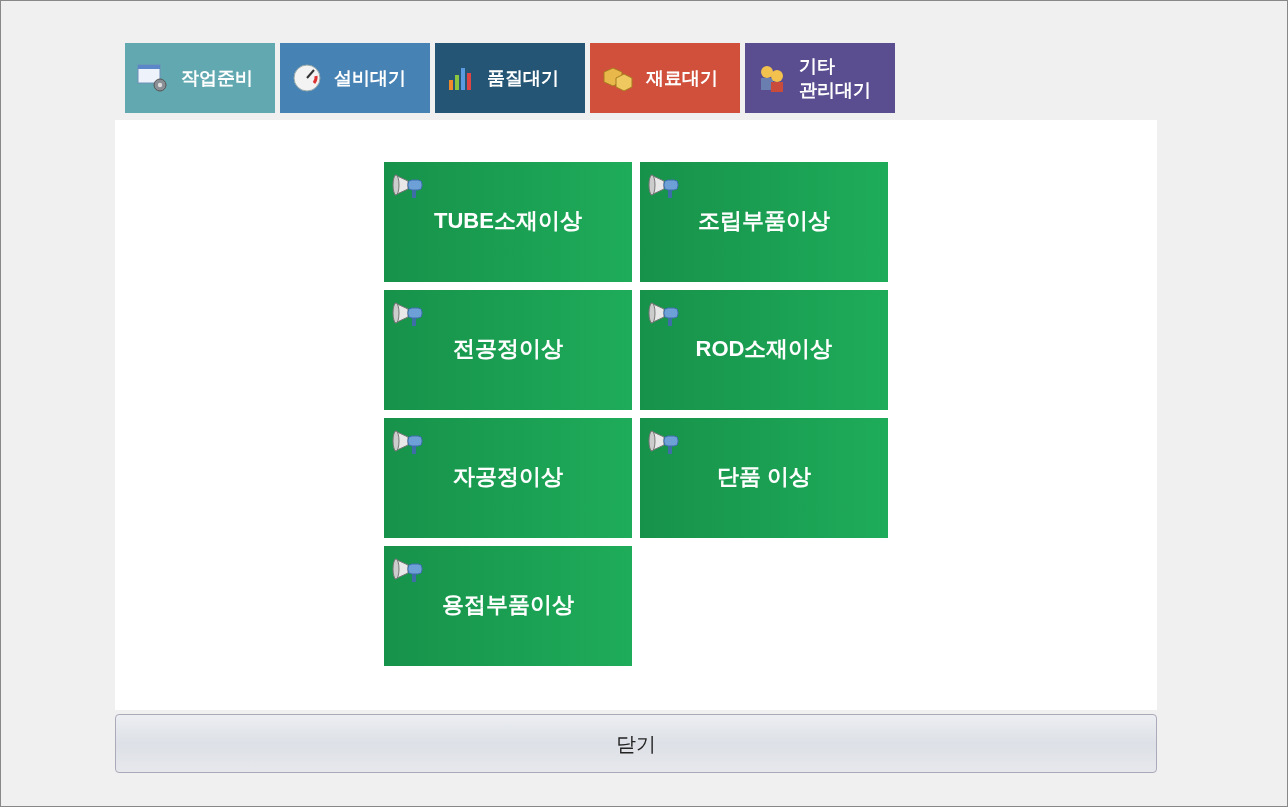  Describe the element at coordinates (355, 78) in the screenshot. I see `category-tab: 설비대기` at that location.